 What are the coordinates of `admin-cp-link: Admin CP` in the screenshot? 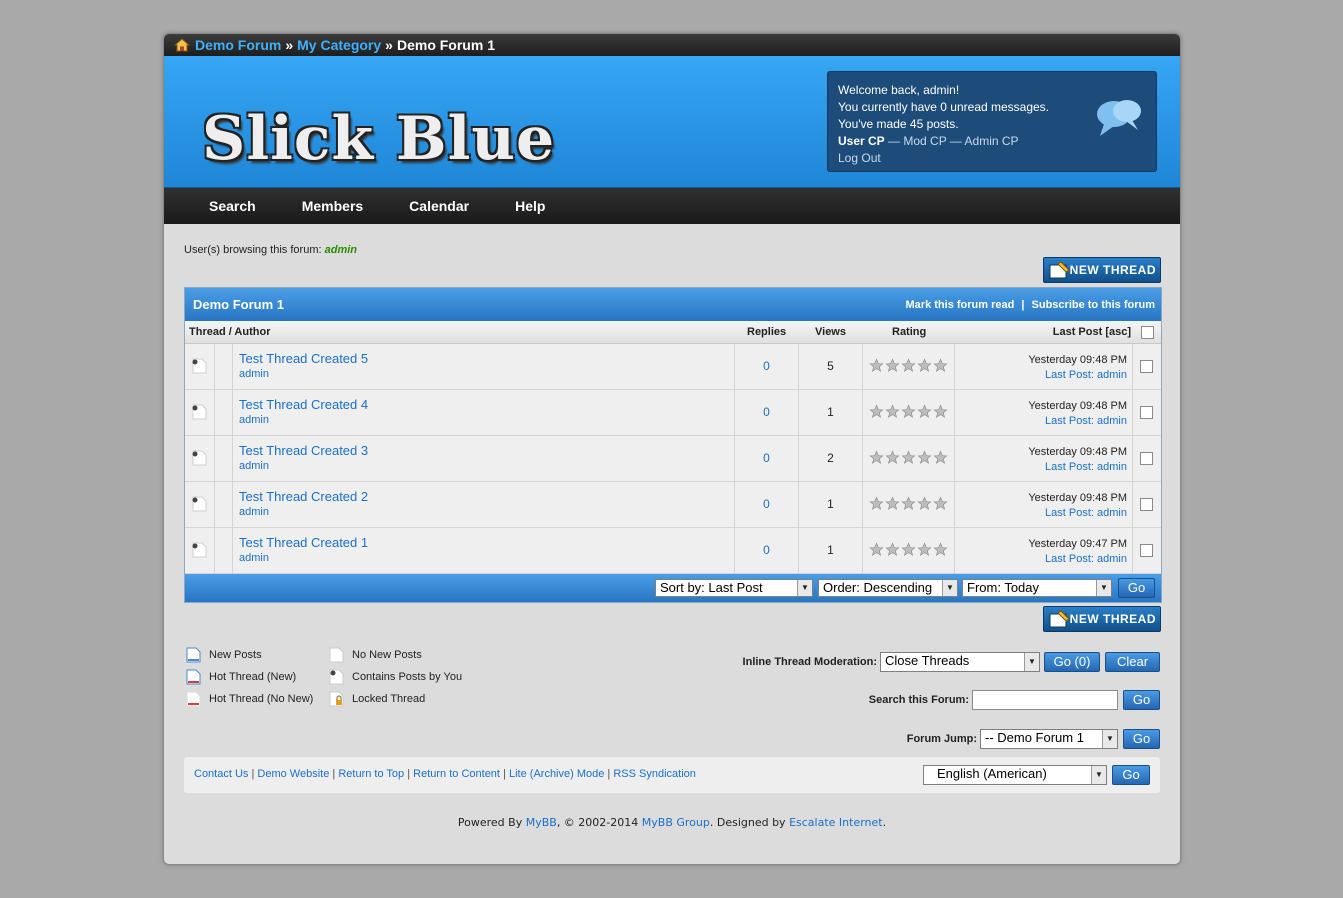 It's located at (992, 141).